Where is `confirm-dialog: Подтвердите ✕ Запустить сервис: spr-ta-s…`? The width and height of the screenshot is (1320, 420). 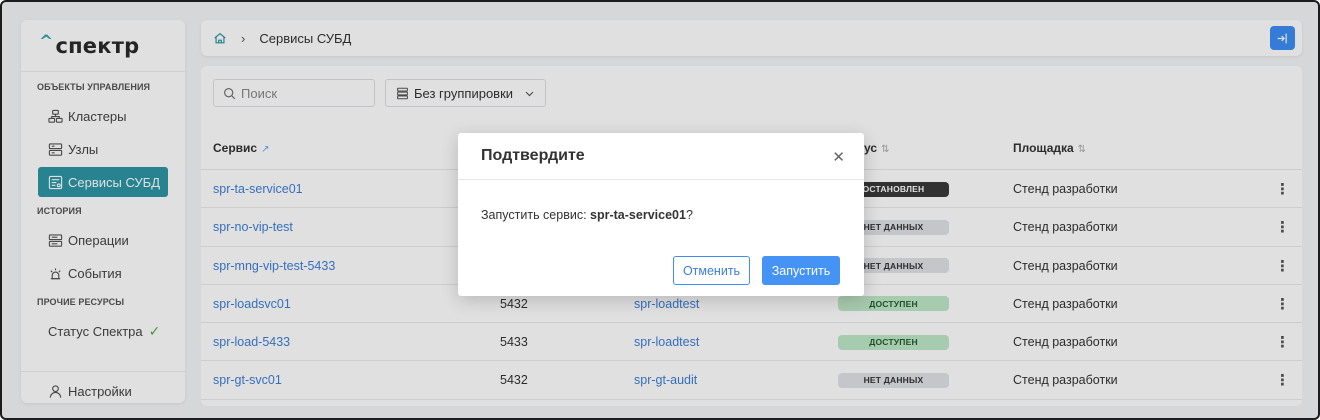 confirm-dialog: Подтвердите ✕ Запустить сервис: spr-ta-s… is located at coordinates (661, 214).